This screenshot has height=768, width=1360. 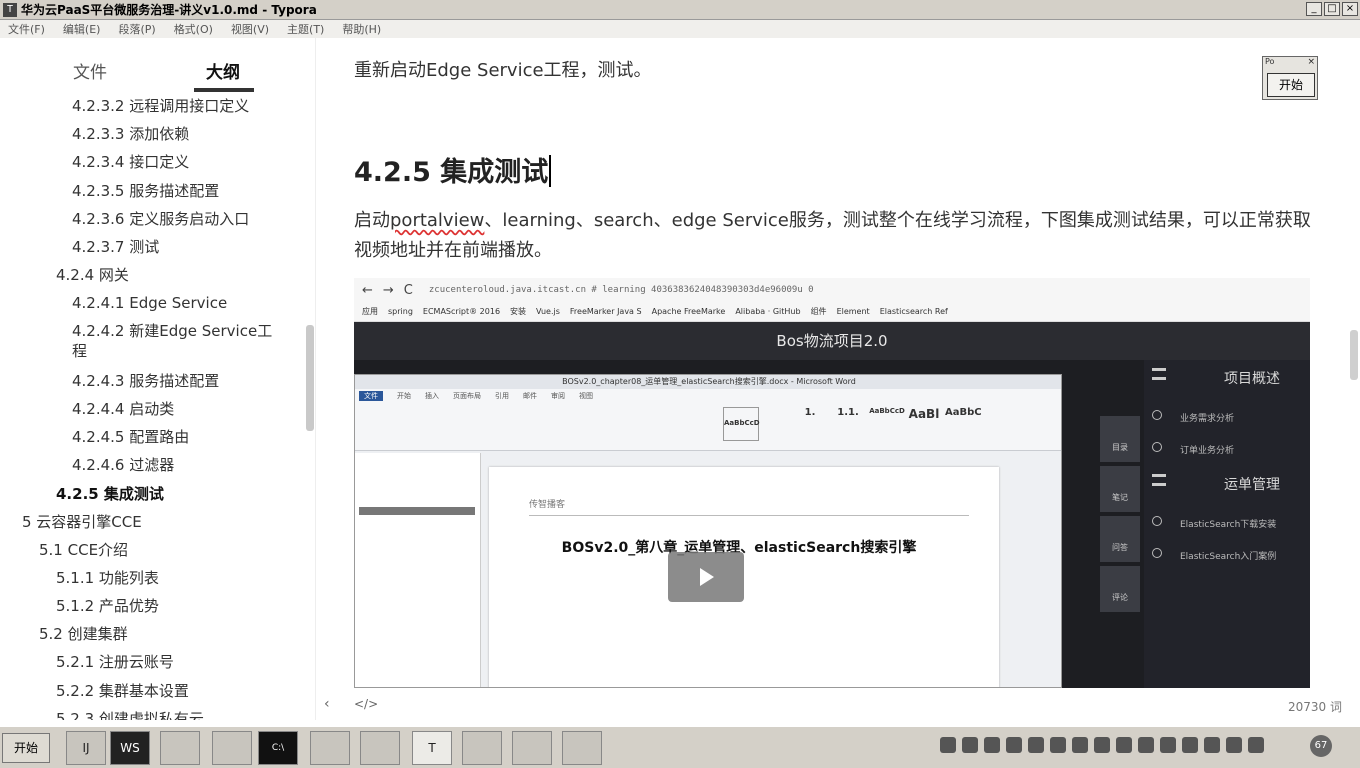 I want to click on maximize-button: □, so click(x=1332, y=9).